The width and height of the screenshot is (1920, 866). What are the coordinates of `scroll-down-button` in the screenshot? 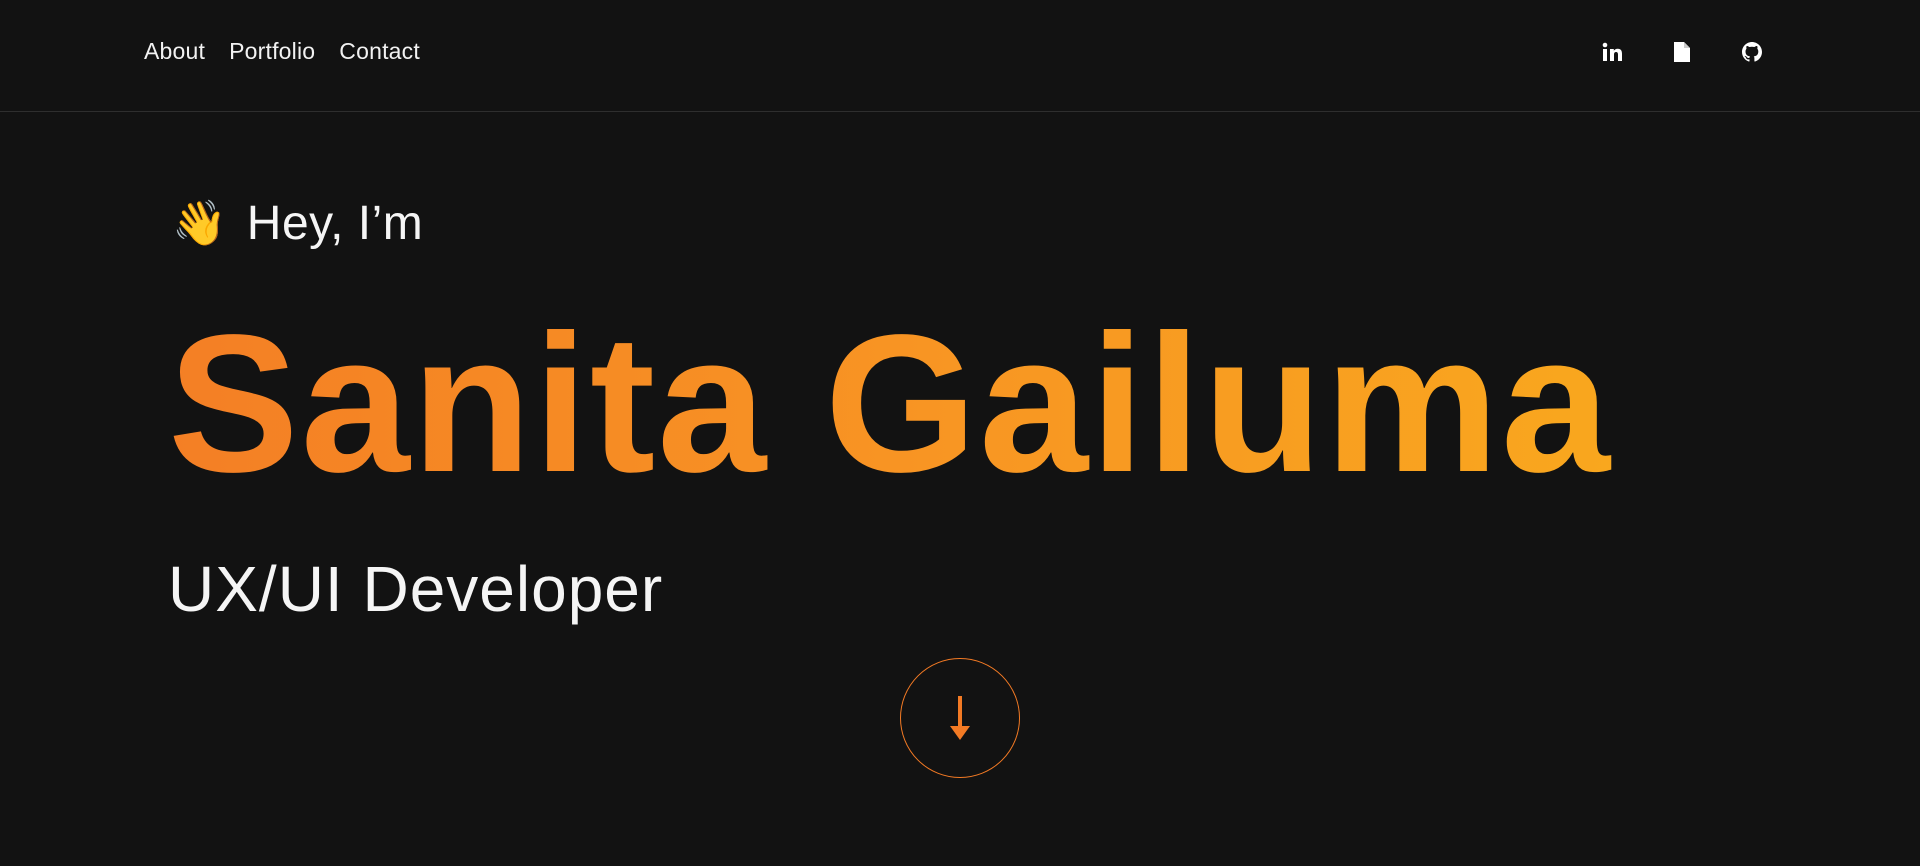 It's located at (960, 718).